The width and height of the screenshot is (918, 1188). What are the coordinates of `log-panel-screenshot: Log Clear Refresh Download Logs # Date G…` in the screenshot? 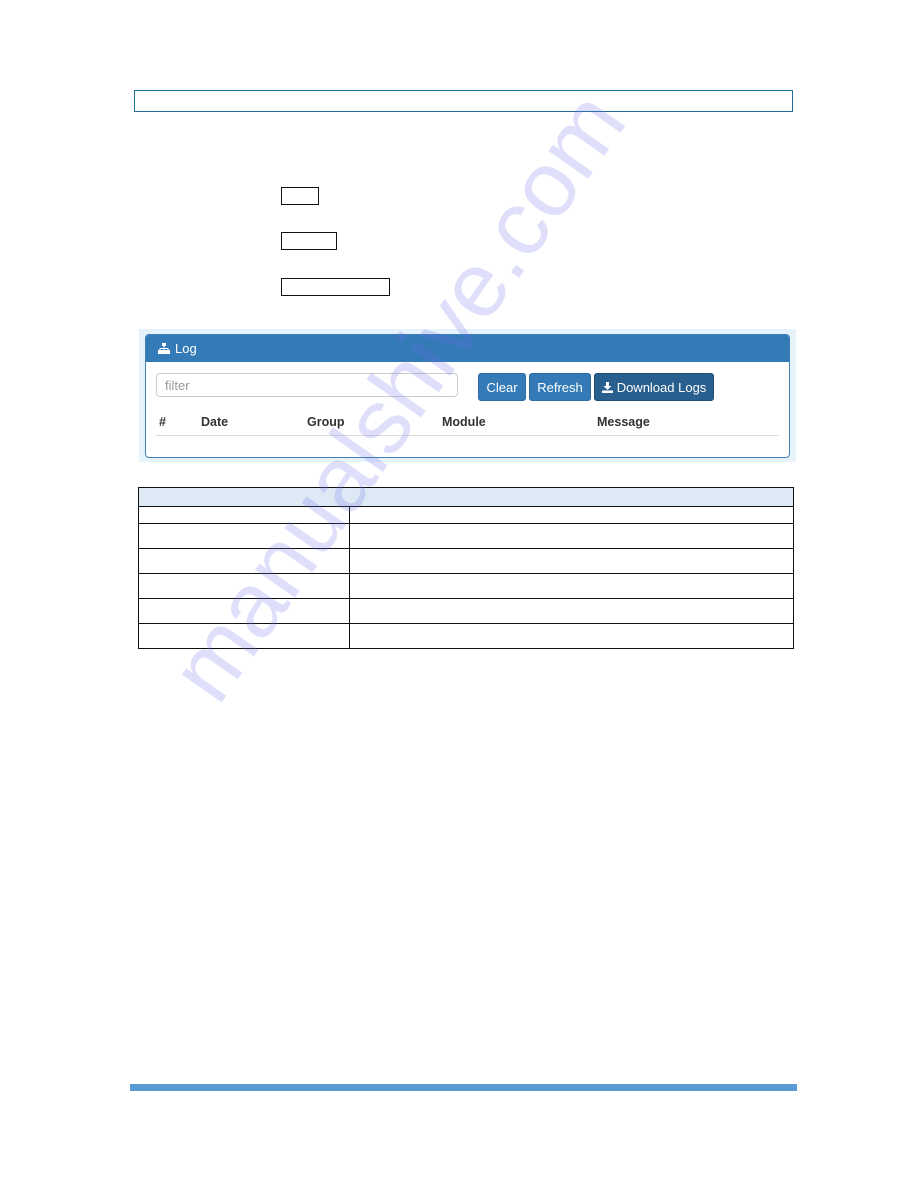 It's located at (467, 395).